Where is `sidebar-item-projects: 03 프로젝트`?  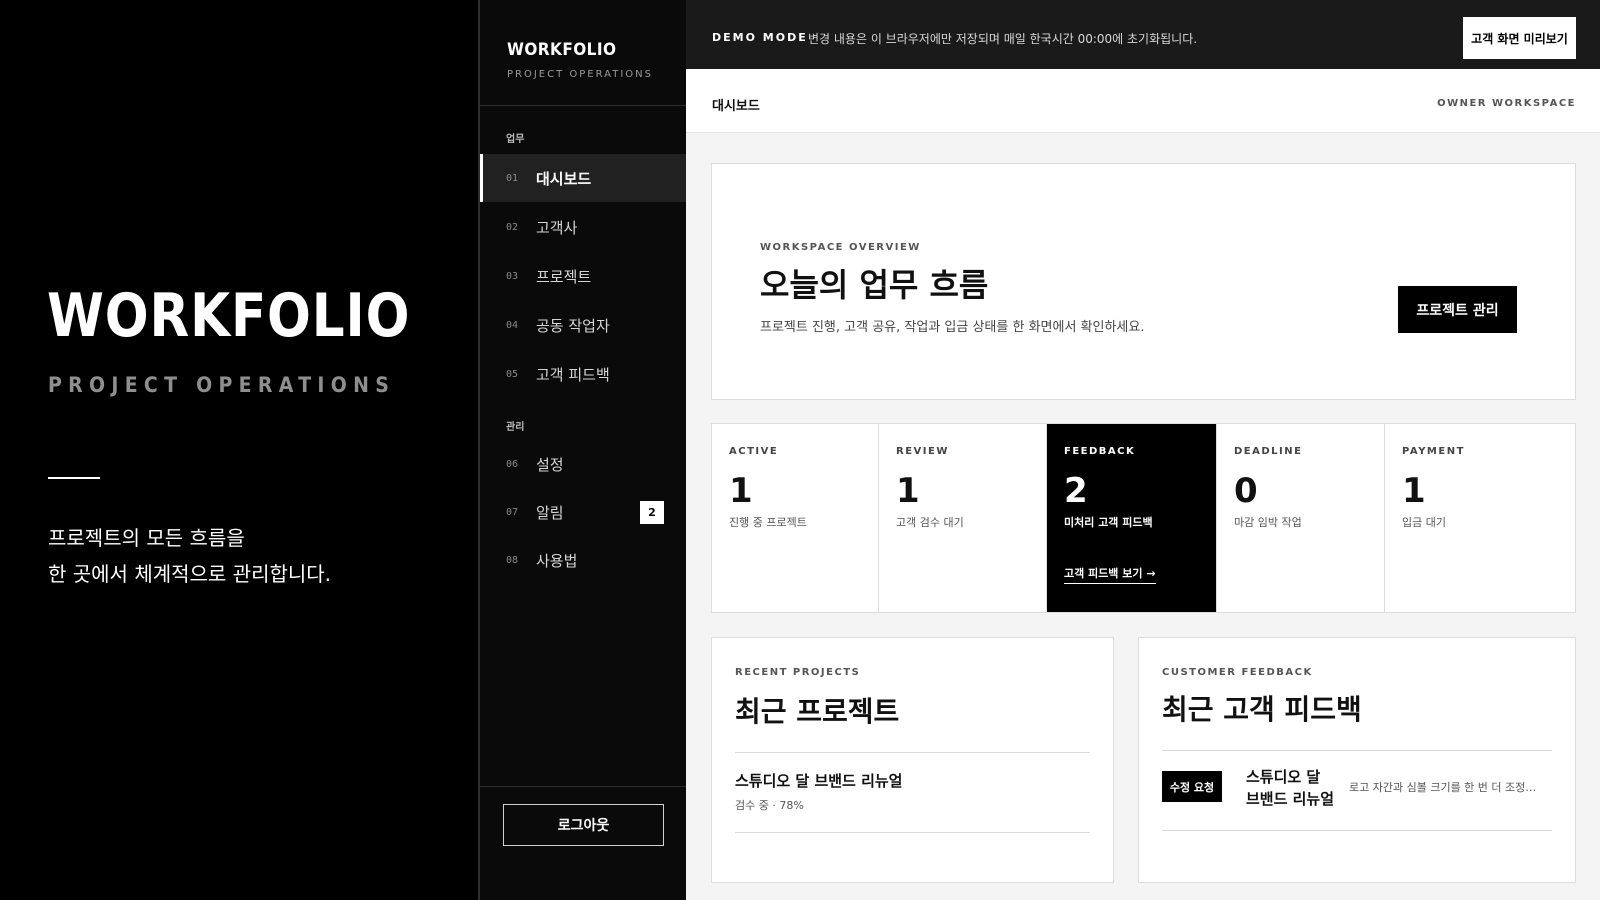
sidebar-item-projects: 03 프로젝트 is located at coordinates (583, 276).